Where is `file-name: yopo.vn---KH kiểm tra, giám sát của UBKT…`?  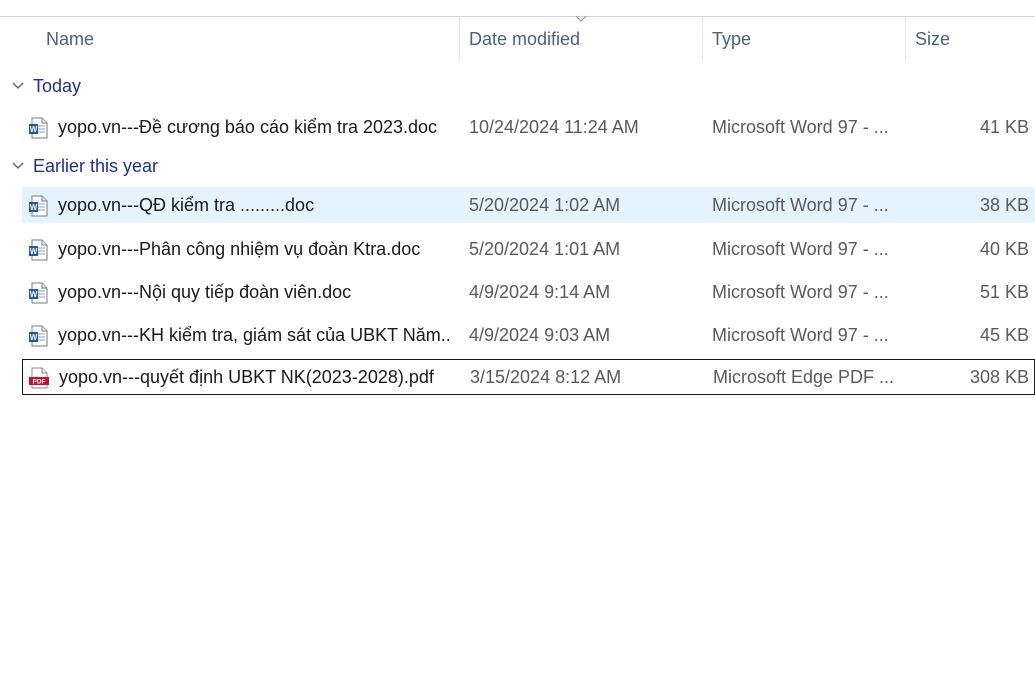
file-name: yopo.vn---KH kiểm tra, giám sát của UBKT… is located at coordinates (254, 335).